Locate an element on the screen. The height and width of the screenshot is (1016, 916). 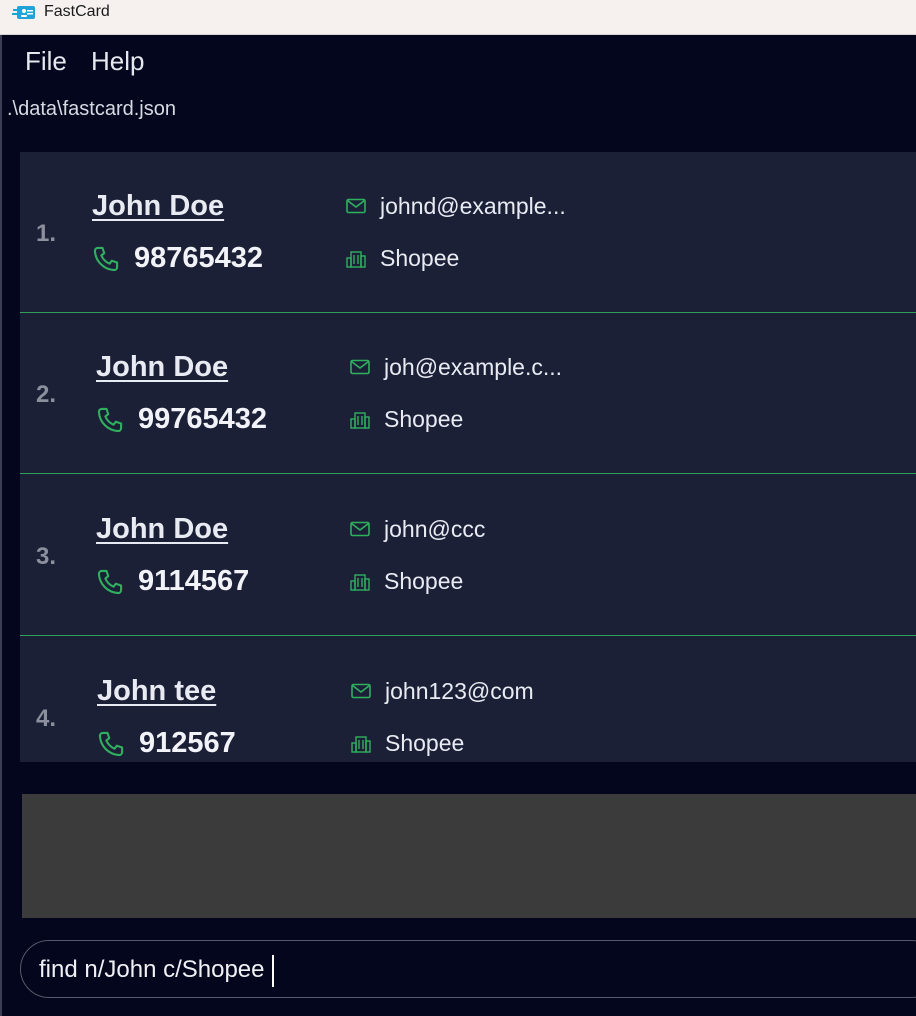
contact-index: 3. is located at coordinates (46, 556).